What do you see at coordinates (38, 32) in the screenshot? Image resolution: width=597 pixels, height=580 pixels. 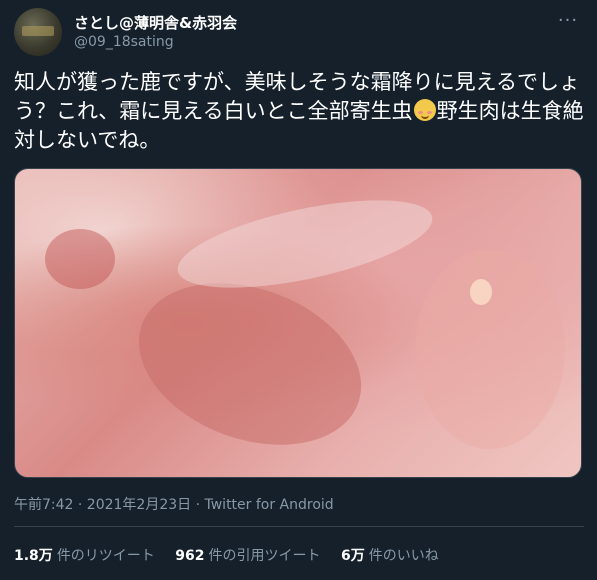 I see `avatar` at bounding box center [38, 32].